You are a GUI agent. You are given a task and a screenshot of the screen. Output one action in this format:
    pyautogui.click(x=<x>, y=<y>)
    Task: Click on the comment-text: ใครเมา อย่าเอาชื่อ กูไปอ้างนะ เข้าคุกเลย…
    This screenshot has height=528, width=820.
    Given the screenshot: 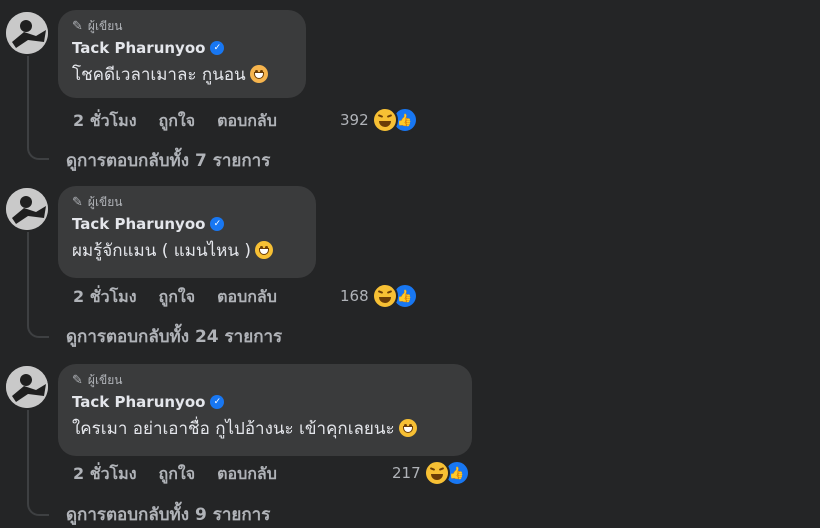 What is the action you would take?
    pyautogui.click(x=265, y=428)
    